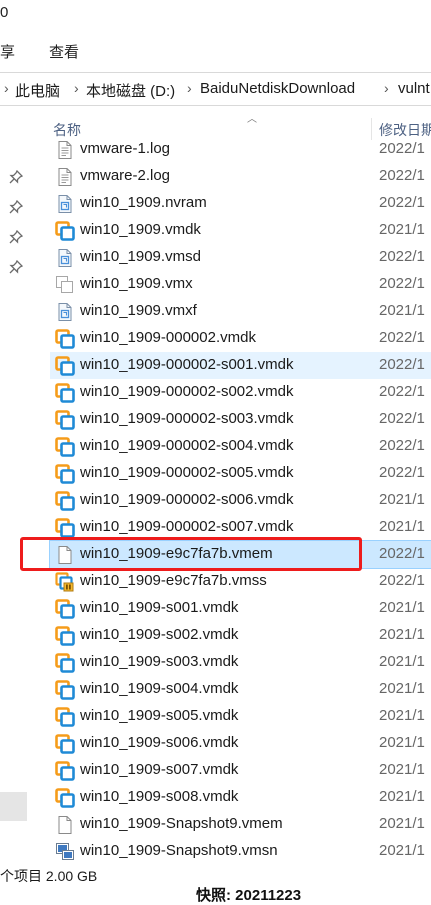  Describe the element at coordinates (240, 419) in the screenshot. I see `file-row: win10_1909-000002-s003.vmdk 2022/1` at that location.